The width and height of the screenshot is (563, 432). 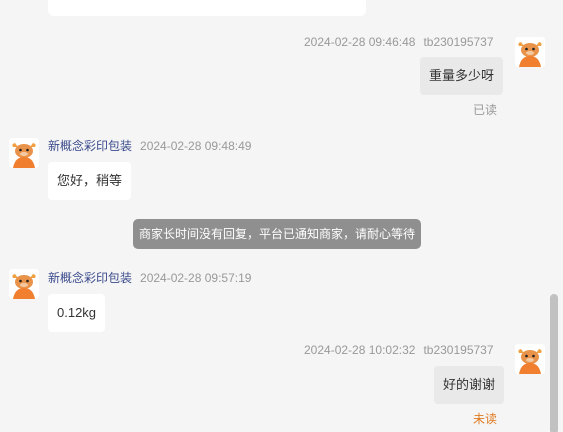 What do you see at coordinates (90, 181) in the screenshot?
I see `message-bubble: 您好，稍等` at bounding box center [90, 181].